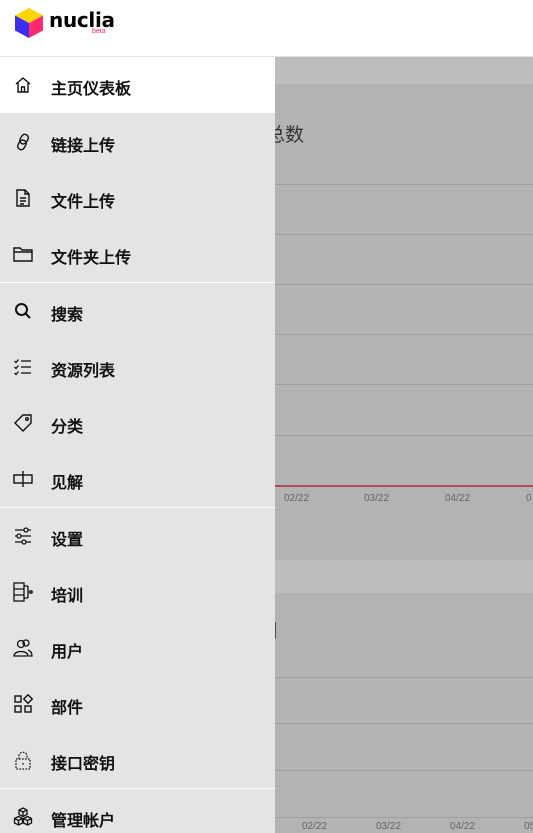 The height and width of the screenshot is (833, 533). Describe the element at coordinates (22, 367) in the screenshot. I see `checklist-icon` at that location.